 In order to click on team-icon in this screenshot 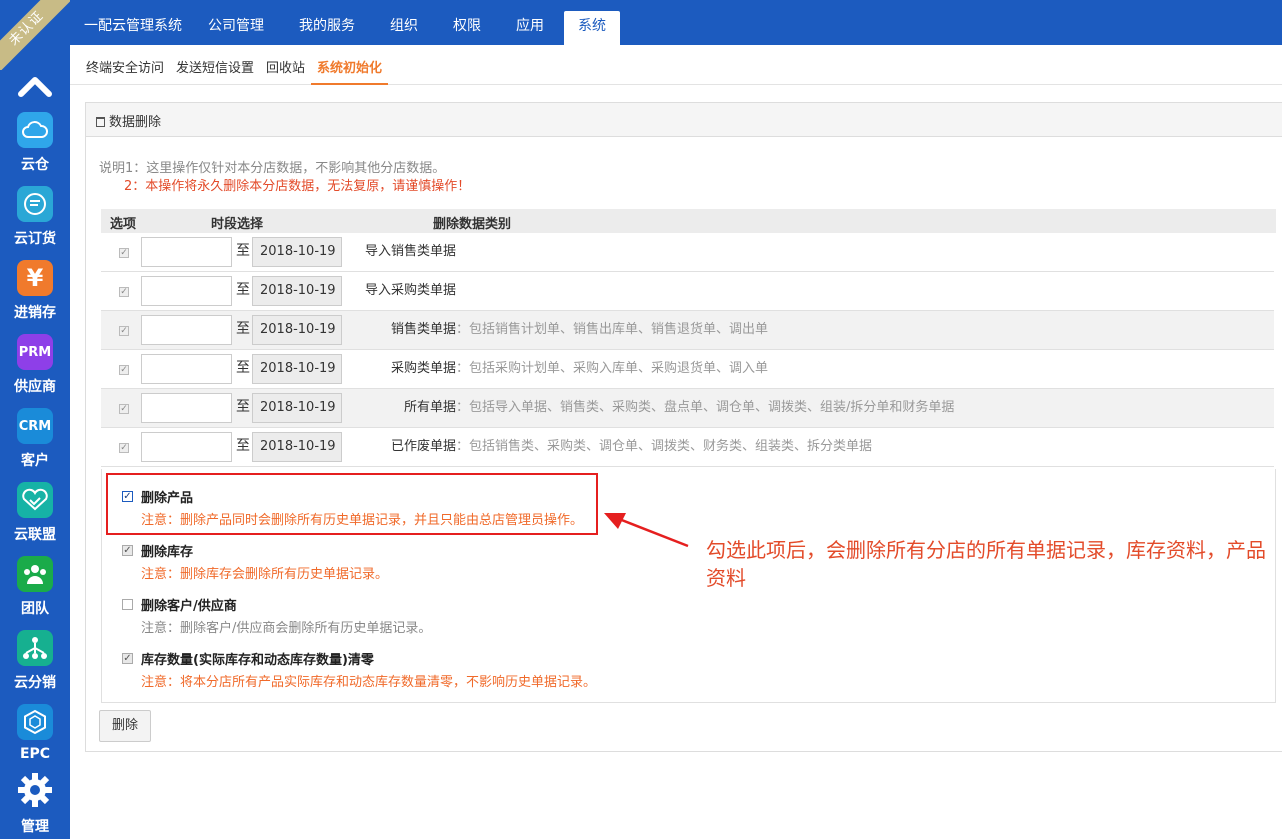, I will do `click(35, 574)`.